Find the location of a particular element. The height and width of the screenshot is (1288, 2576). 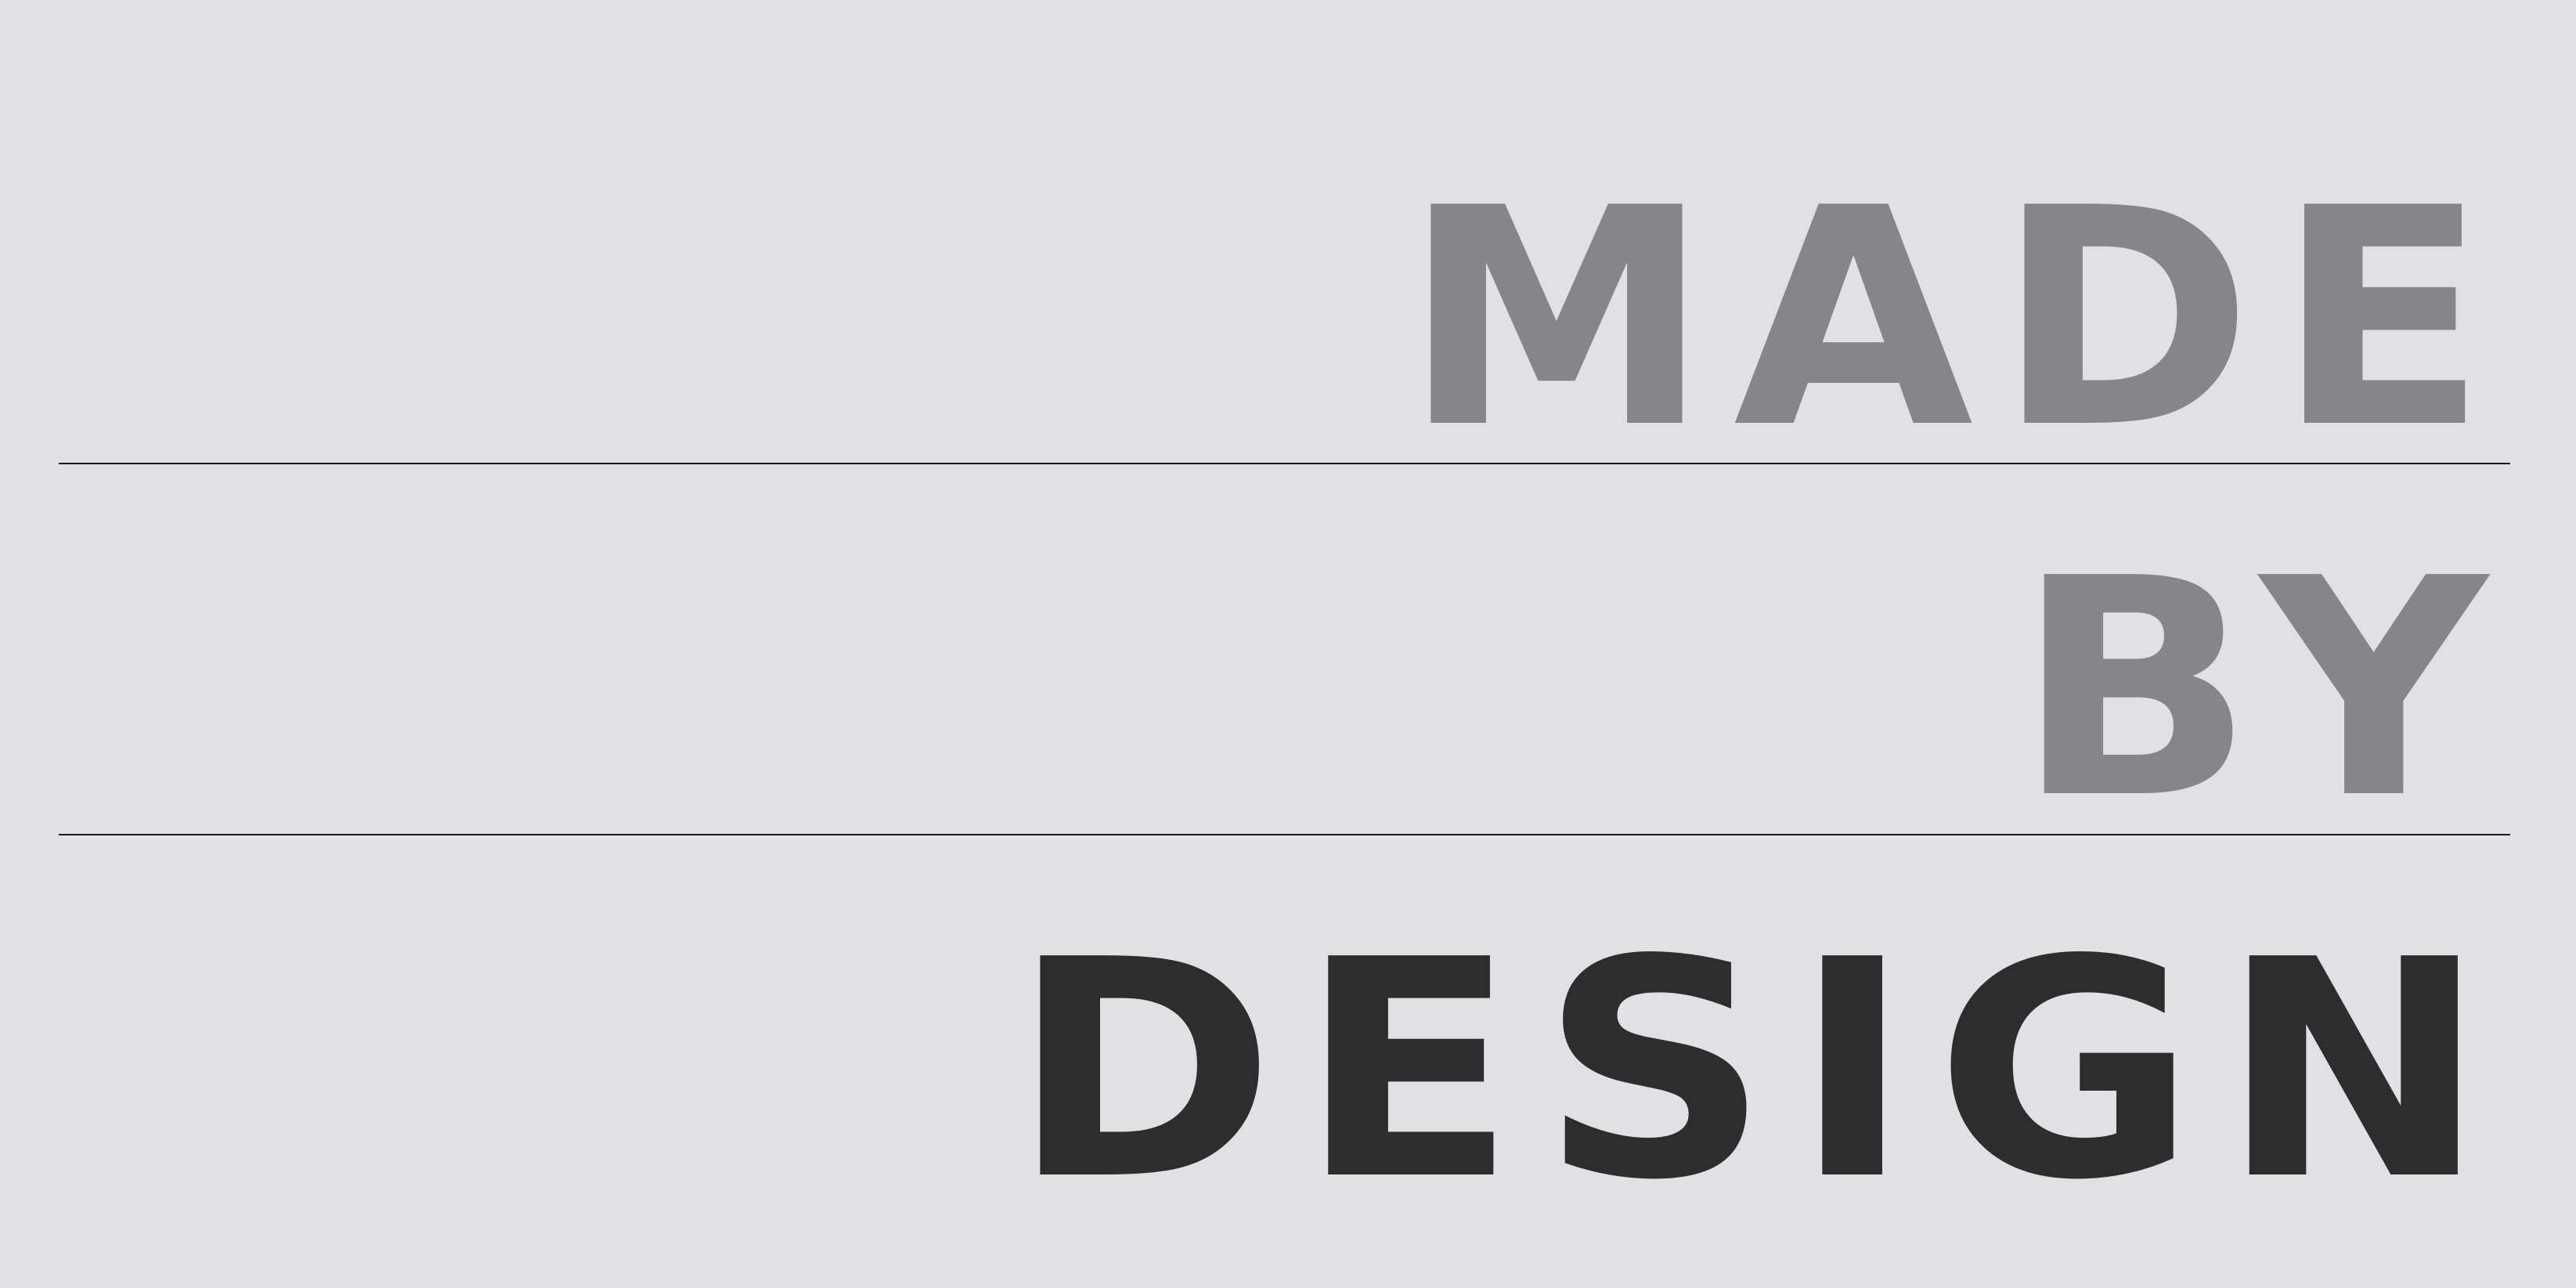

word-made: MADE is located at coordinates (1956, 319).